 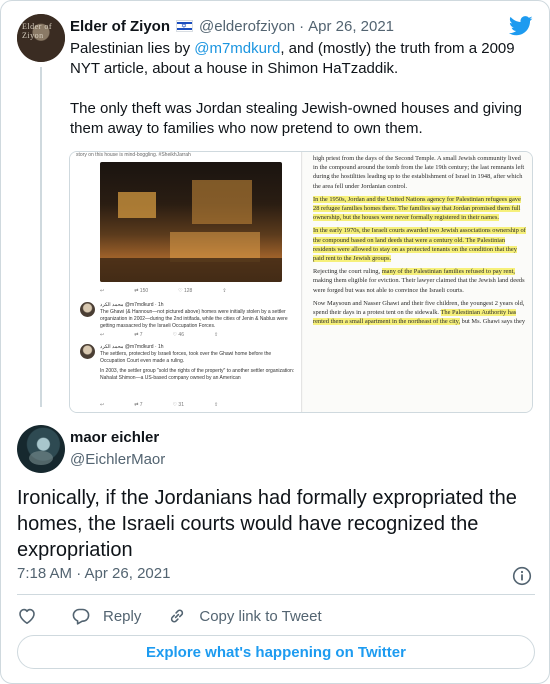 I want to click on thread-connector-line, so click(x=41, y=237).